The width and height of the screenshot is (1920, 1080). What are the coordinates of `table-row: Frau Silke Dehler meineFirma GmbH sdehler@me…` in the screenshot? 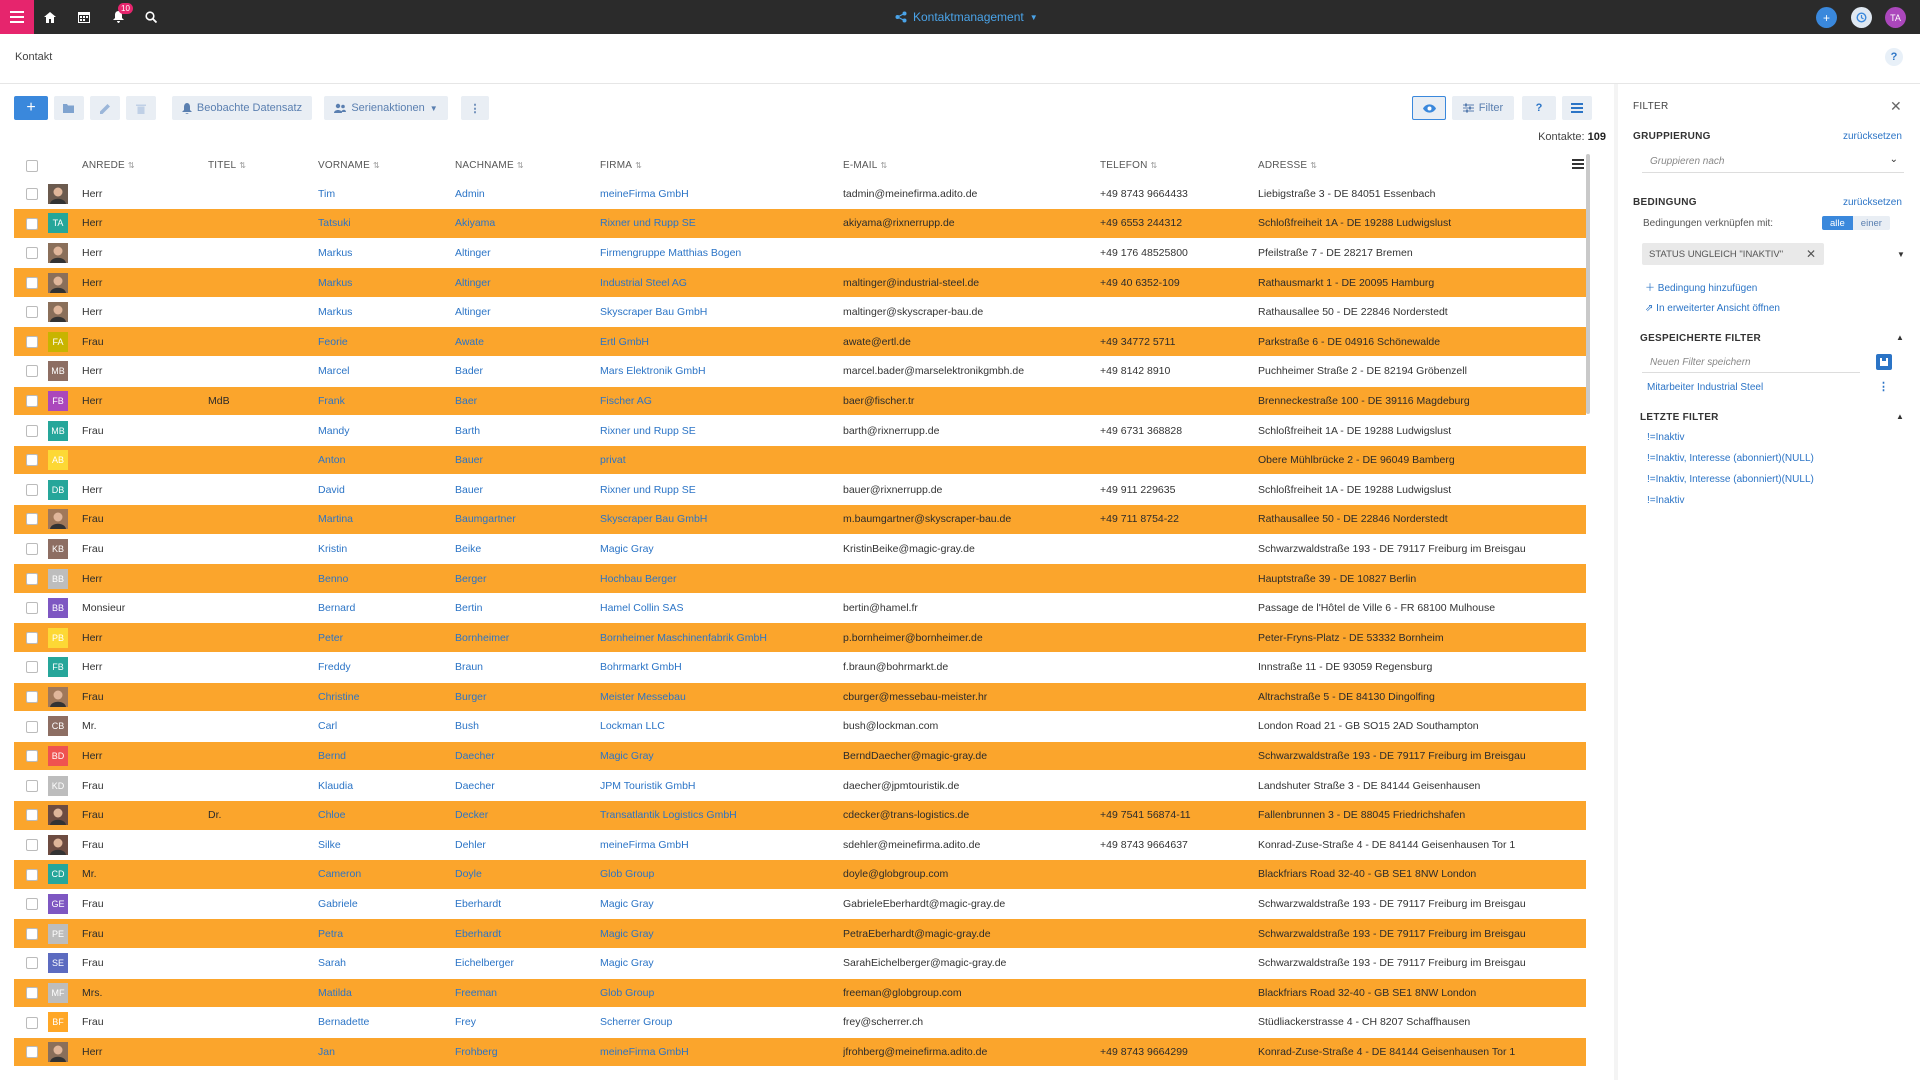 It's located at (800, 845).